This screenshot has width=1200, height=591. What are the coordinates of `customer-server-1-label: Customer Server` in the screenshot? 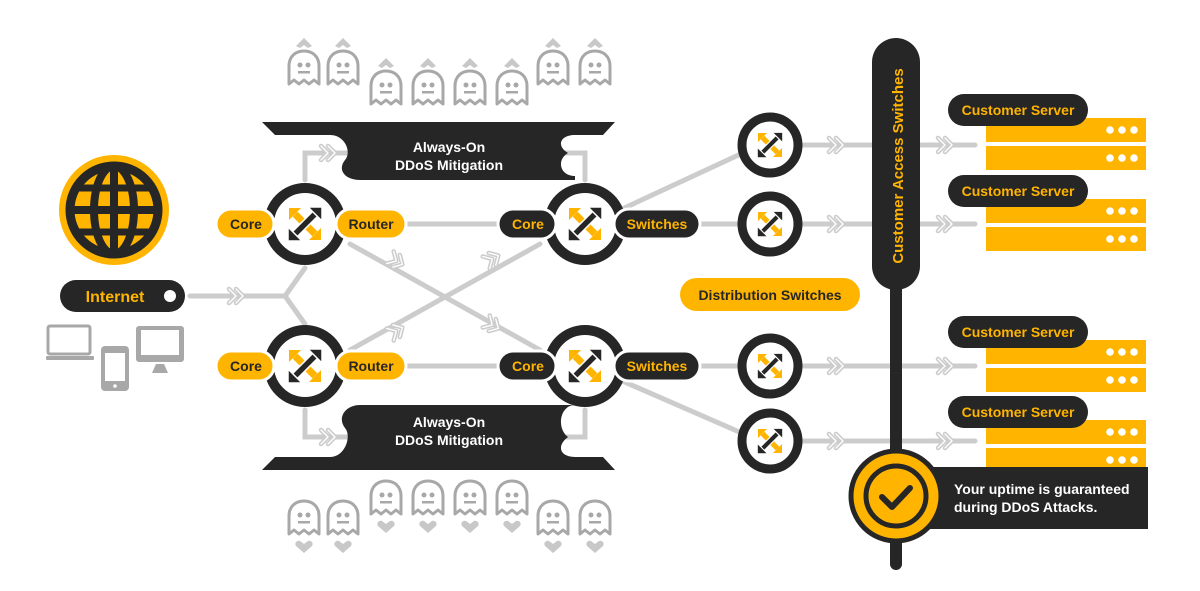 It's located at (1018, 110).